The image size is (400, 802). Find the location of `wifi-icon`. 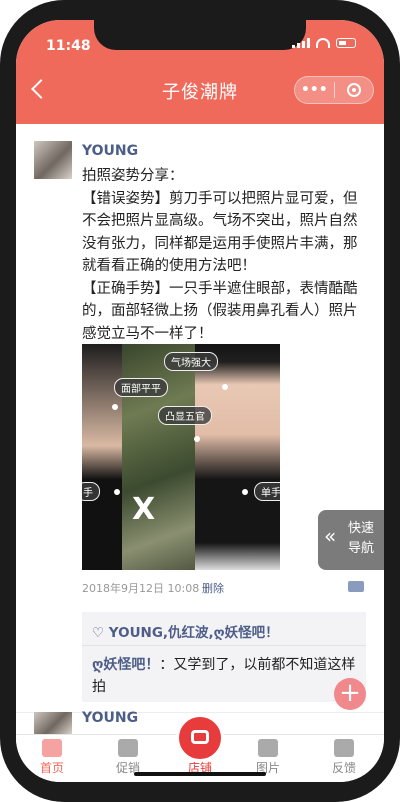

wifi-icon is located at coordinates (323, 43).